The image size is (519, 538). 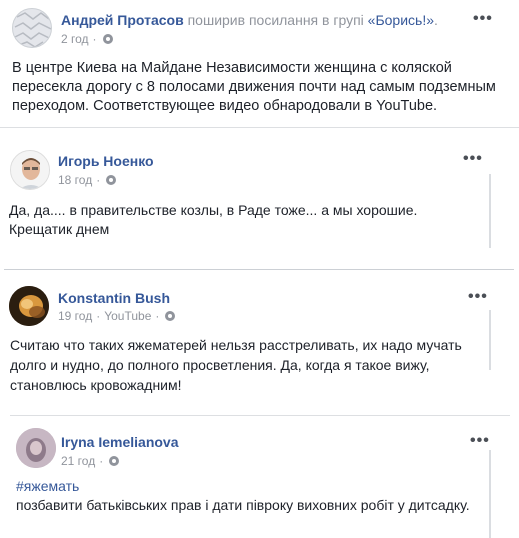 I want to click on comment-meta: 18 год ·, so click(x=87, y=180).